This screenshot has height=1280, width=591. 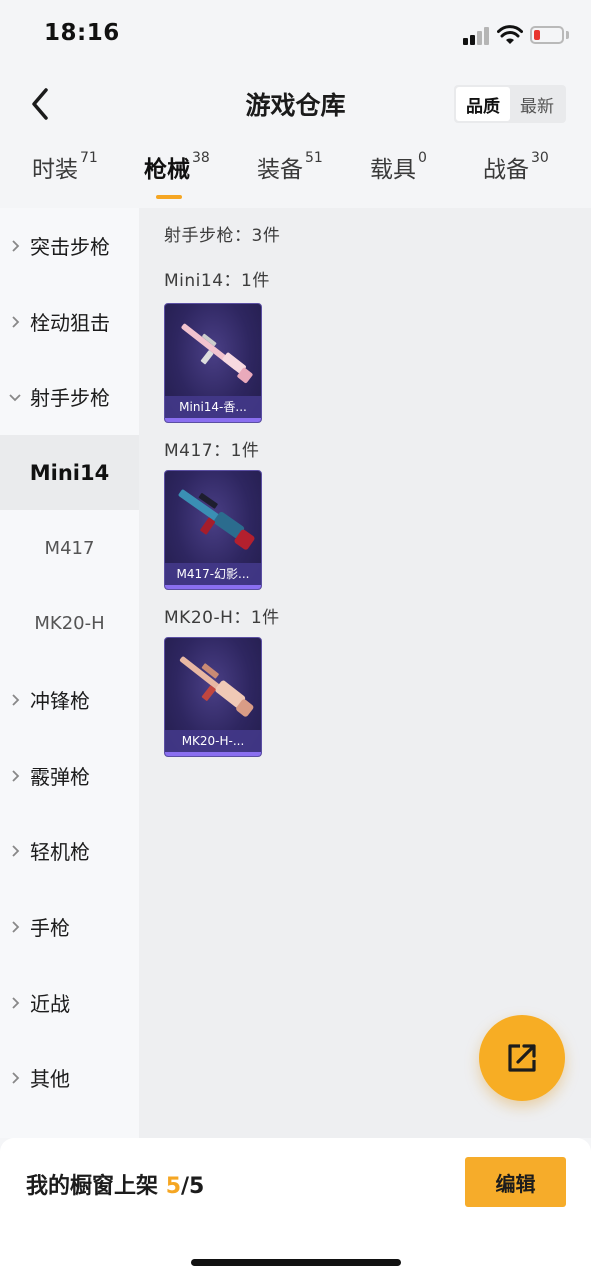 I want to click on sidebar-item-smg: 冲锋枪, so click(x=69, y=699).